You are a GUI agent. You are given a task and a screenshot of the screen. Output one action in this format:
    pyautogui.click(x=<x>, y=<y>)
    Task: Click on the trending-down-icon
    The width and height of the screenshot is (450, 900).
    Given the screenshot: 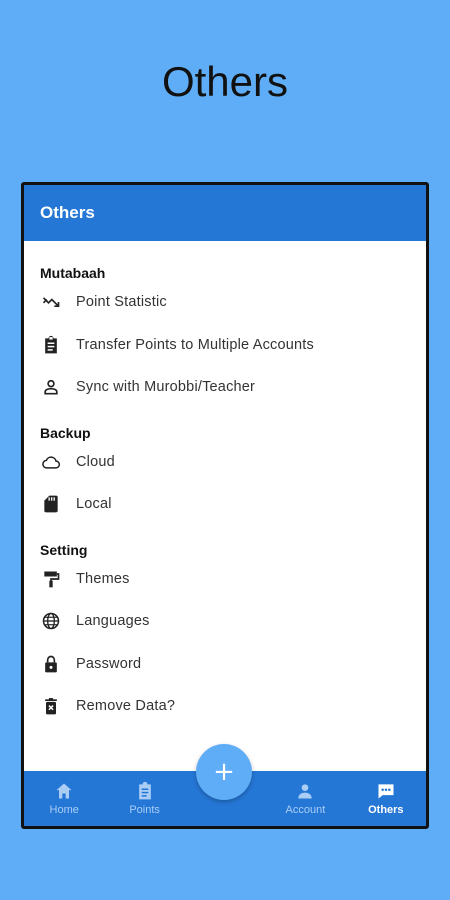 What is the action you would take?
    pyautogui.click(x=51, y=302)
    